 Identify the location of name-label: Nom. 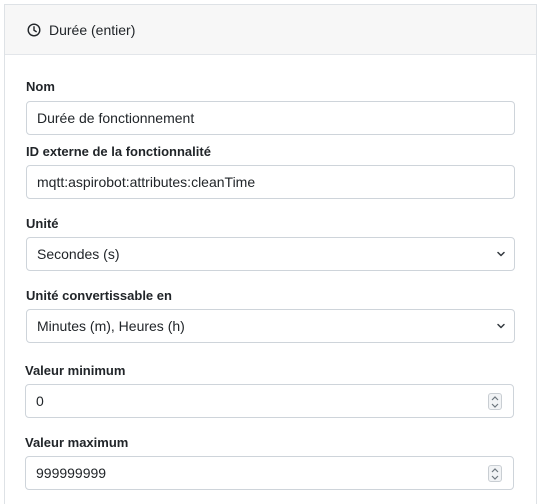
(40, 86).